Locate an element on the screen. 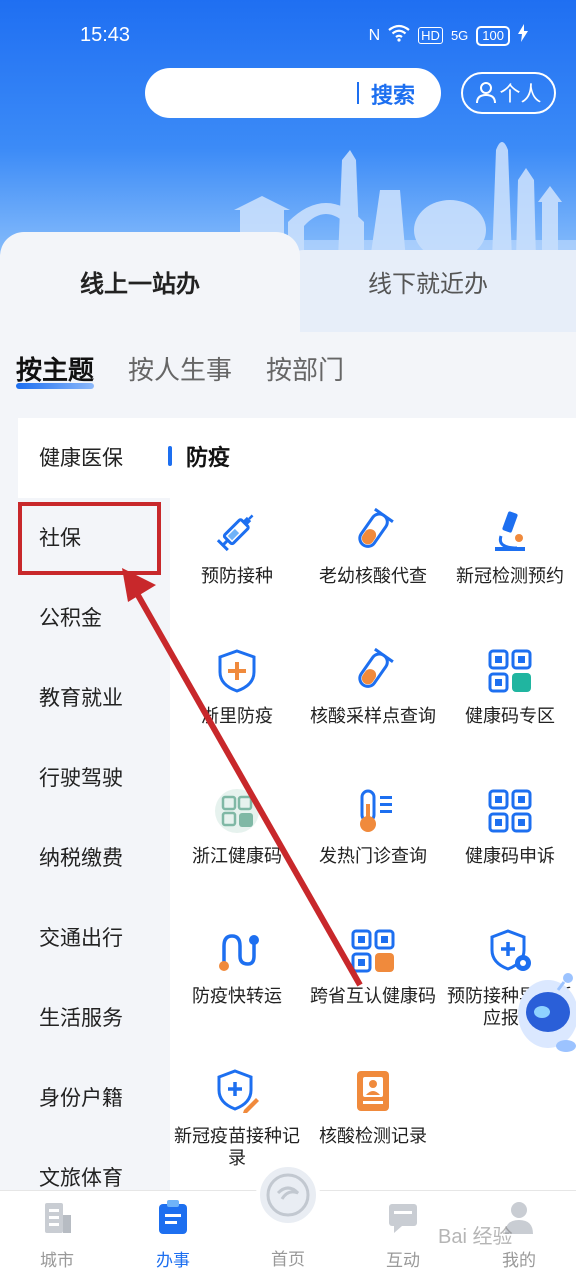 The image size is (576, 1280). sidebar-item-driving: 行驶驾驶 is located at coordinates (94, 778).